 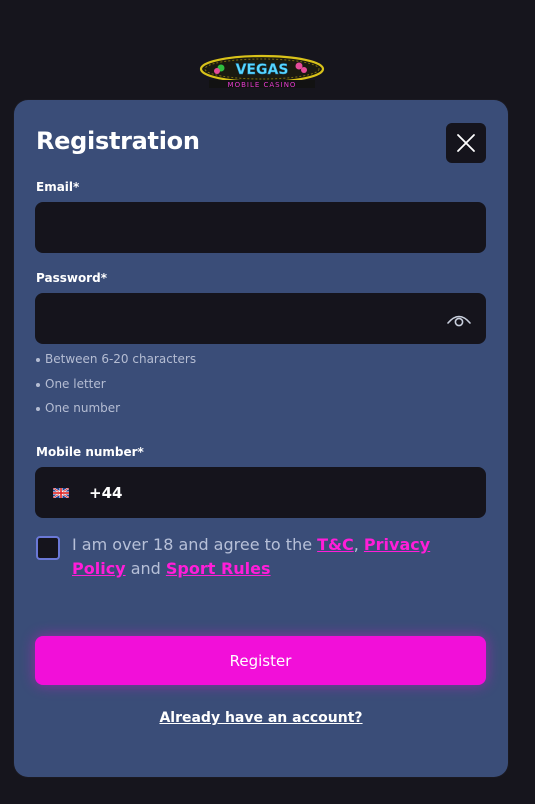 I want to click on mobile-number-field, so click(x=304, y=492).